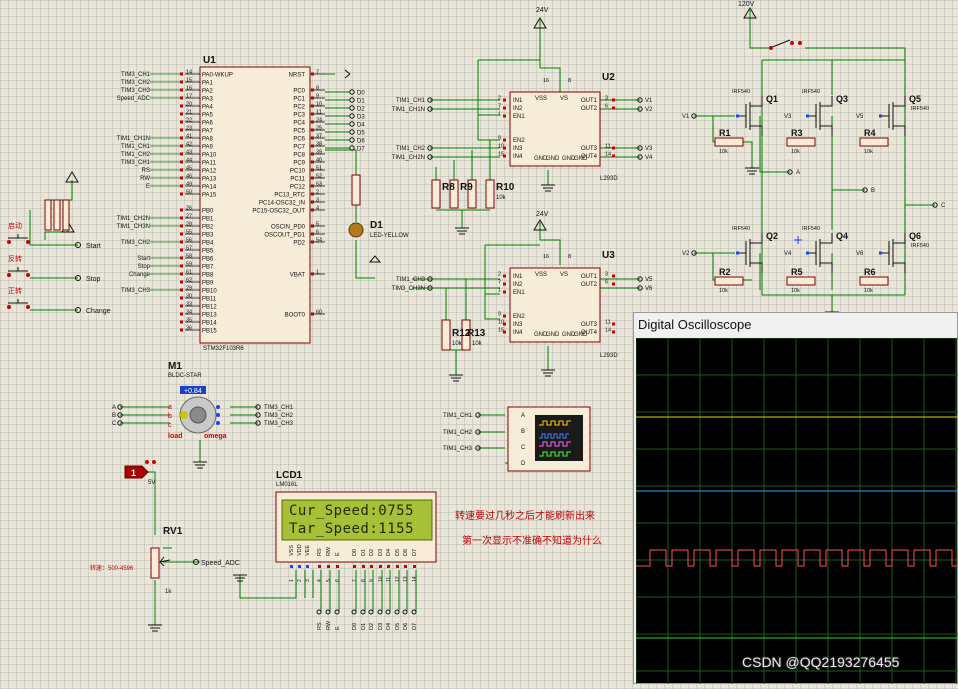  What do you see at coordinates (298, 188) in the screenshot?
I see `mcu-pin-label: PC12` at bounding box center [298, 188].